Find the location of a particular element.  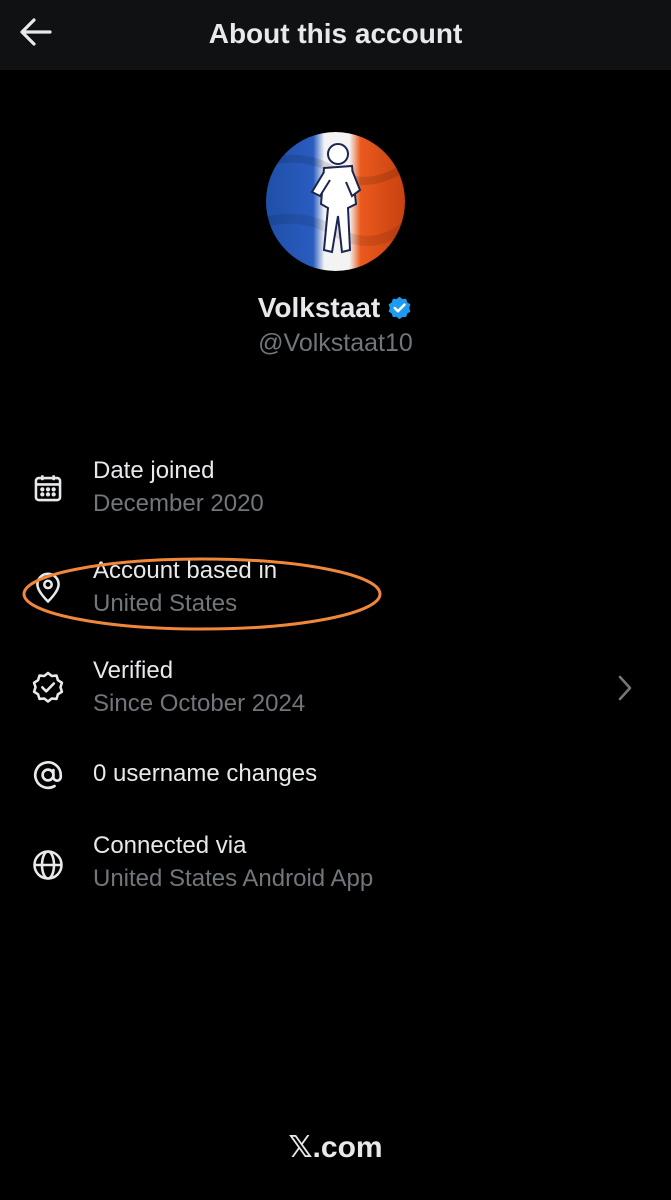

date-joined-value: December 2020 is located at coordinates (178, 503).